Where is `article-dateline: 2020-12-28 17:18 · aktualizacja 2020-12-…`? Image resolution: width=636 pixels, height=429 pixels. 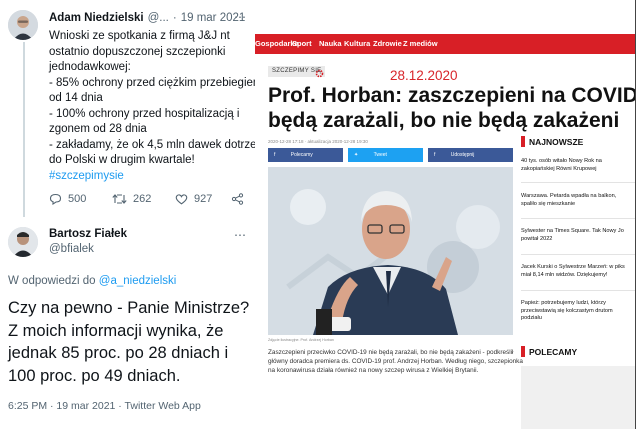 article-dateline: 2020-12-28 17:18 · aktualizacja 2020-12-… is located at coordinates (318, 141).